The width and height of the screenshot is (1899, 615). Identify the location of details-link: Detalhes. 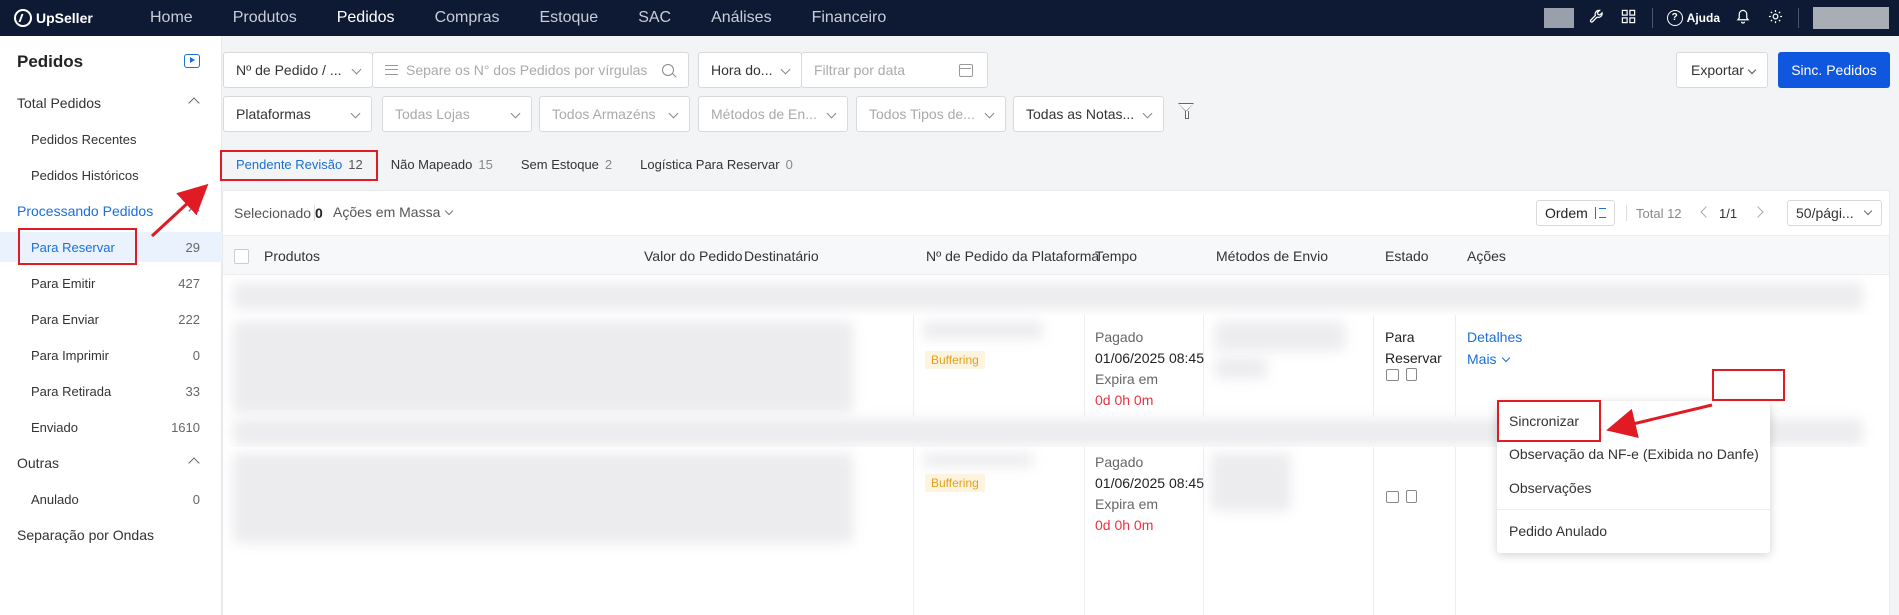
(1494, 337).